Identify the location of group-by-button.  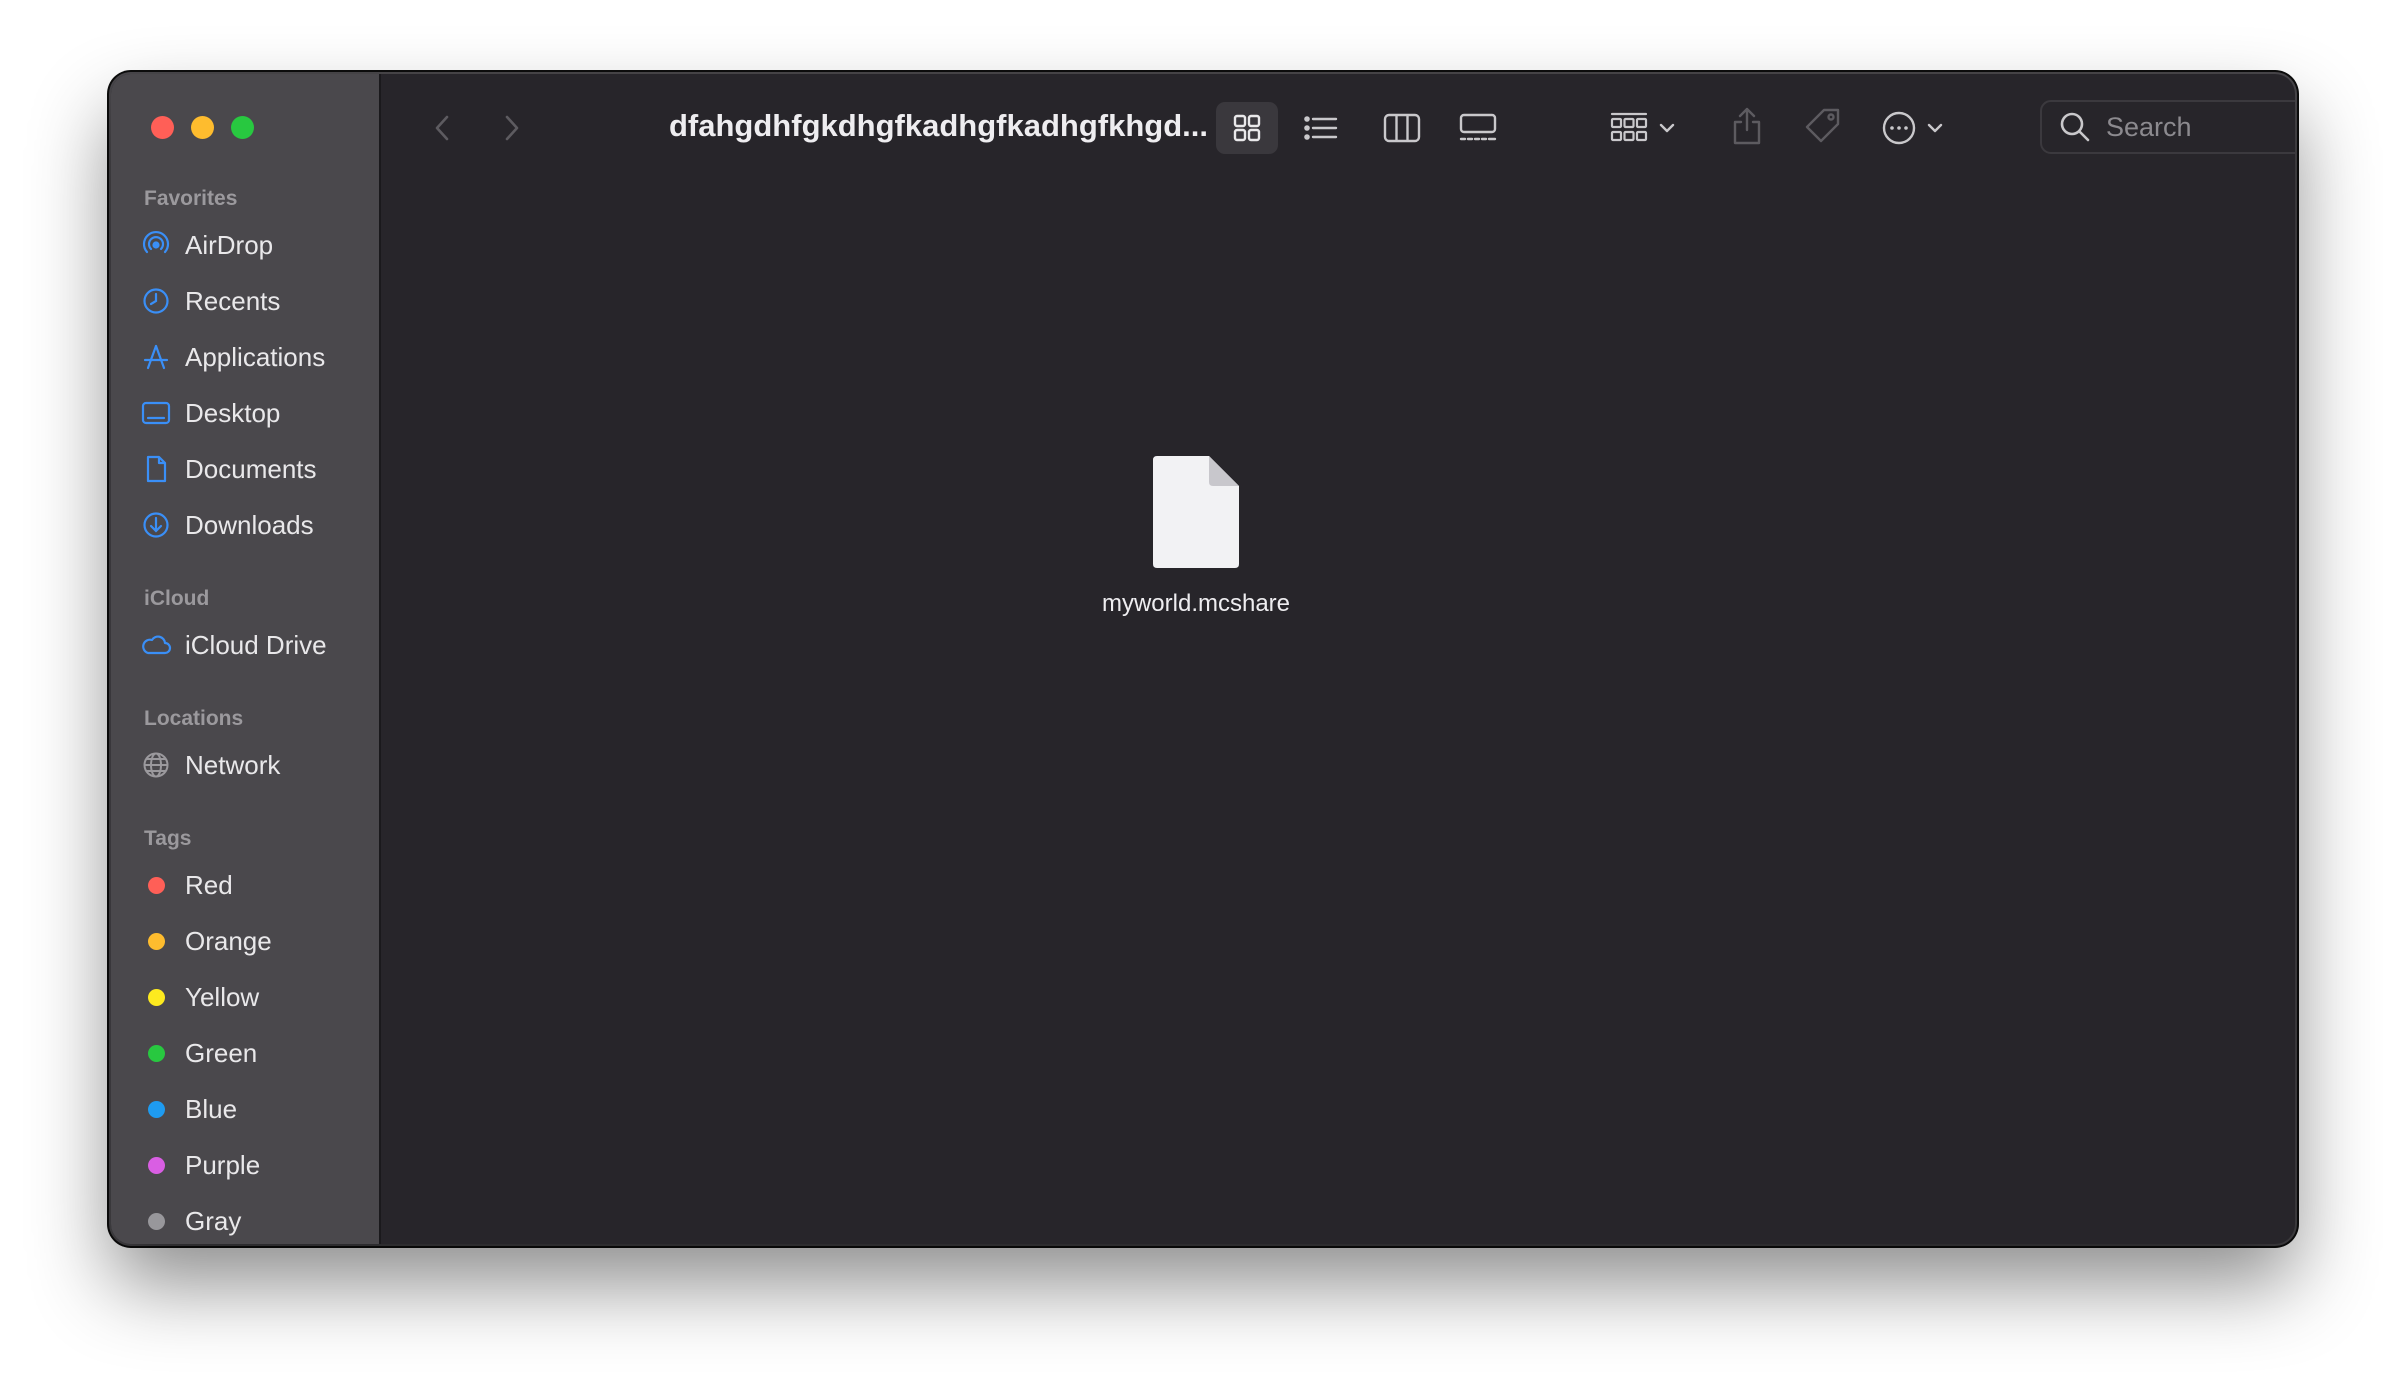
(1643, 128).